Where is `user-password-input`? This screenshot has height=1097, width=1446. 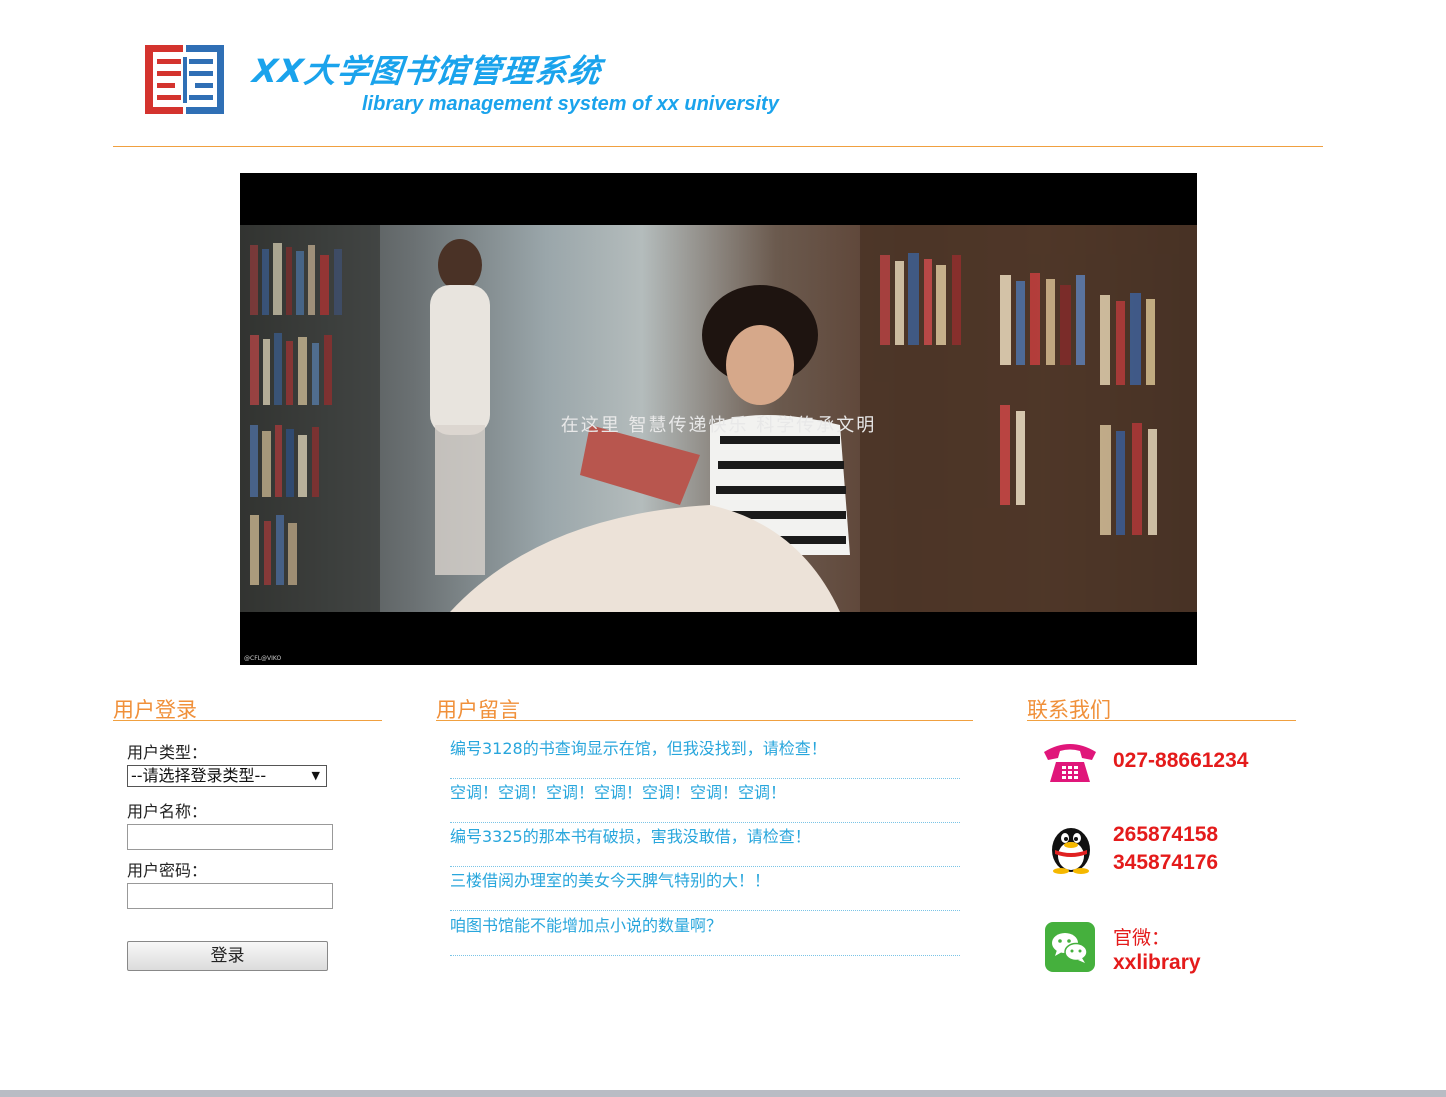
user-password-input is located at coordinates (230, 896).